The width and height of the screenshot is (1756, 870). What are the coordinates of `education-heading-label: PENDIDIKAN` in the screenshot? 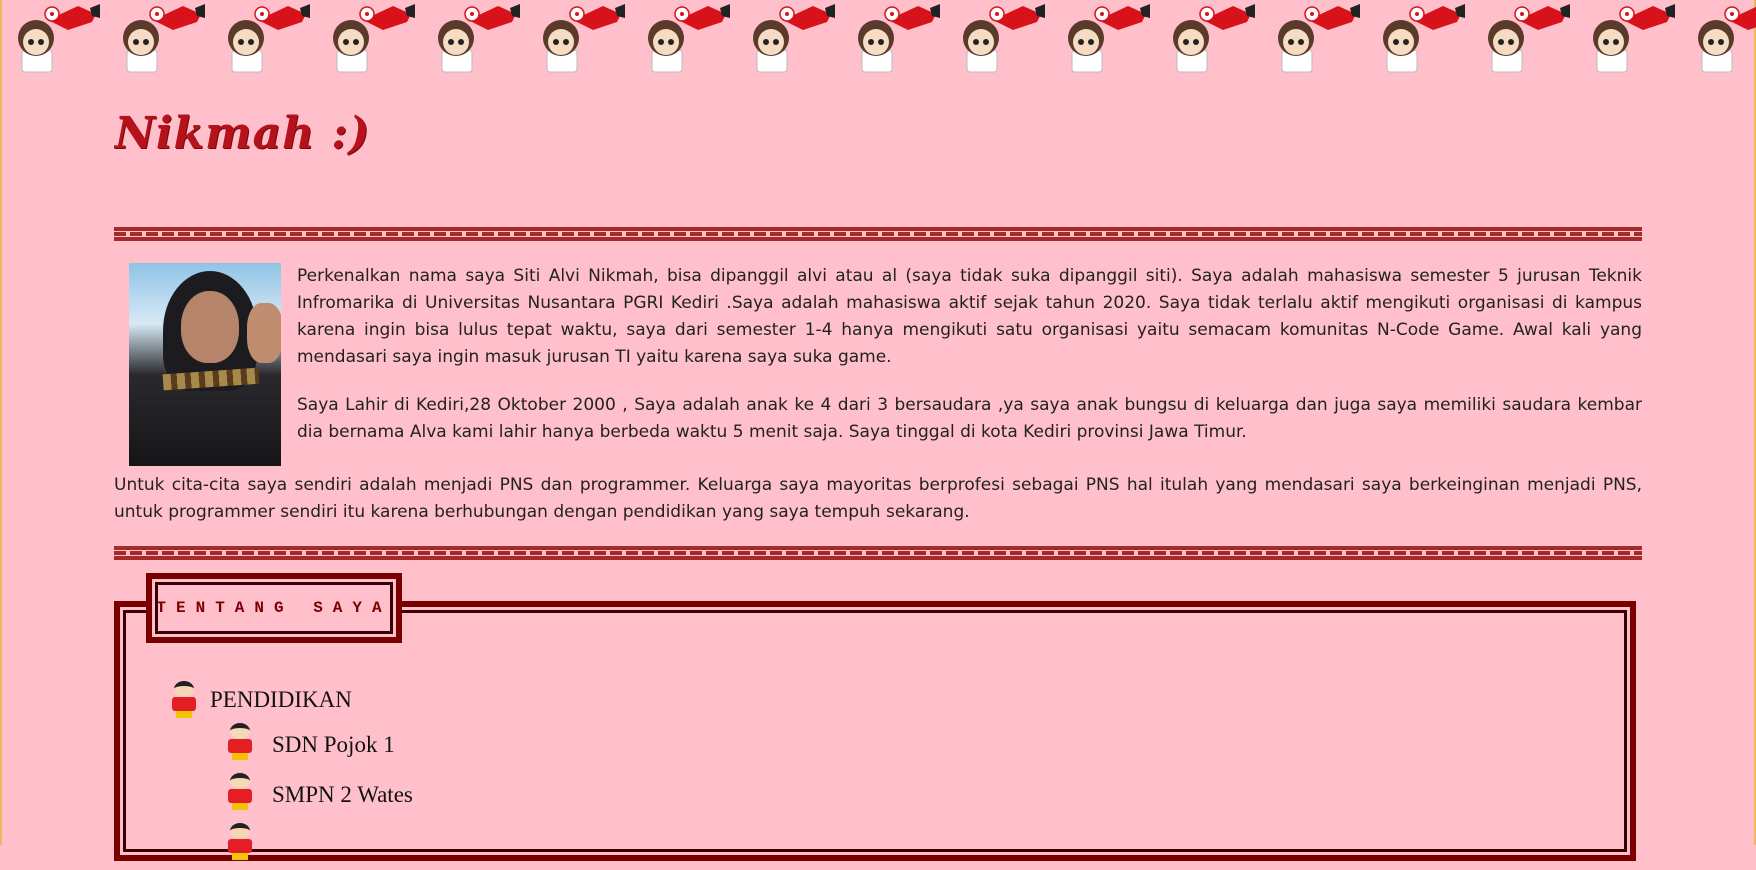 It's located at (281, 699).